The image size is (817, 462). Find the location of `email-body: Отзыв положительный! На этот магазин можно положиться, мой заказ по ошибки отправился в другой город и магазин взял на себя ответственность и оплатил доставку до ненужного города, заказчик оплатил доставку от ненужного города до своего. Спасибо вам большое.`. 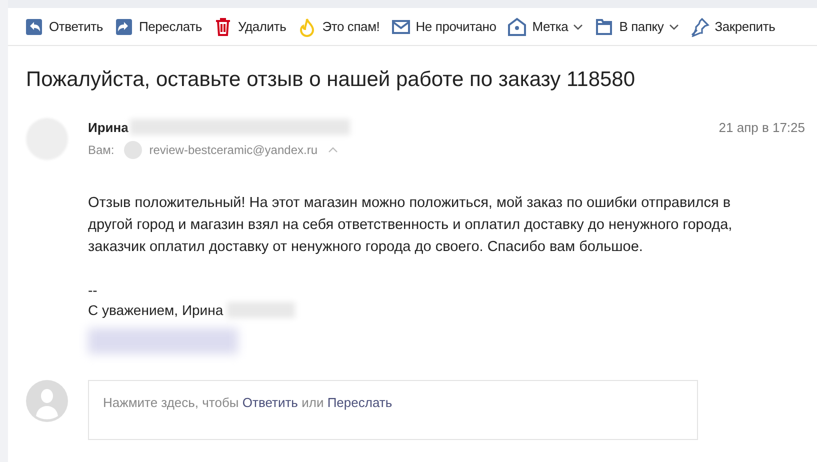

email-body: Отзыв положительный! На этот магазин можно положиться, мой заказ по ошибки отправился в другой город и магазин взял на себя ответственность и оплатил доставку до ненужного города, заказчик оплатил доставку от ненужного города до своего. Спасибо вам большое. is located at coordinates (411, 225).